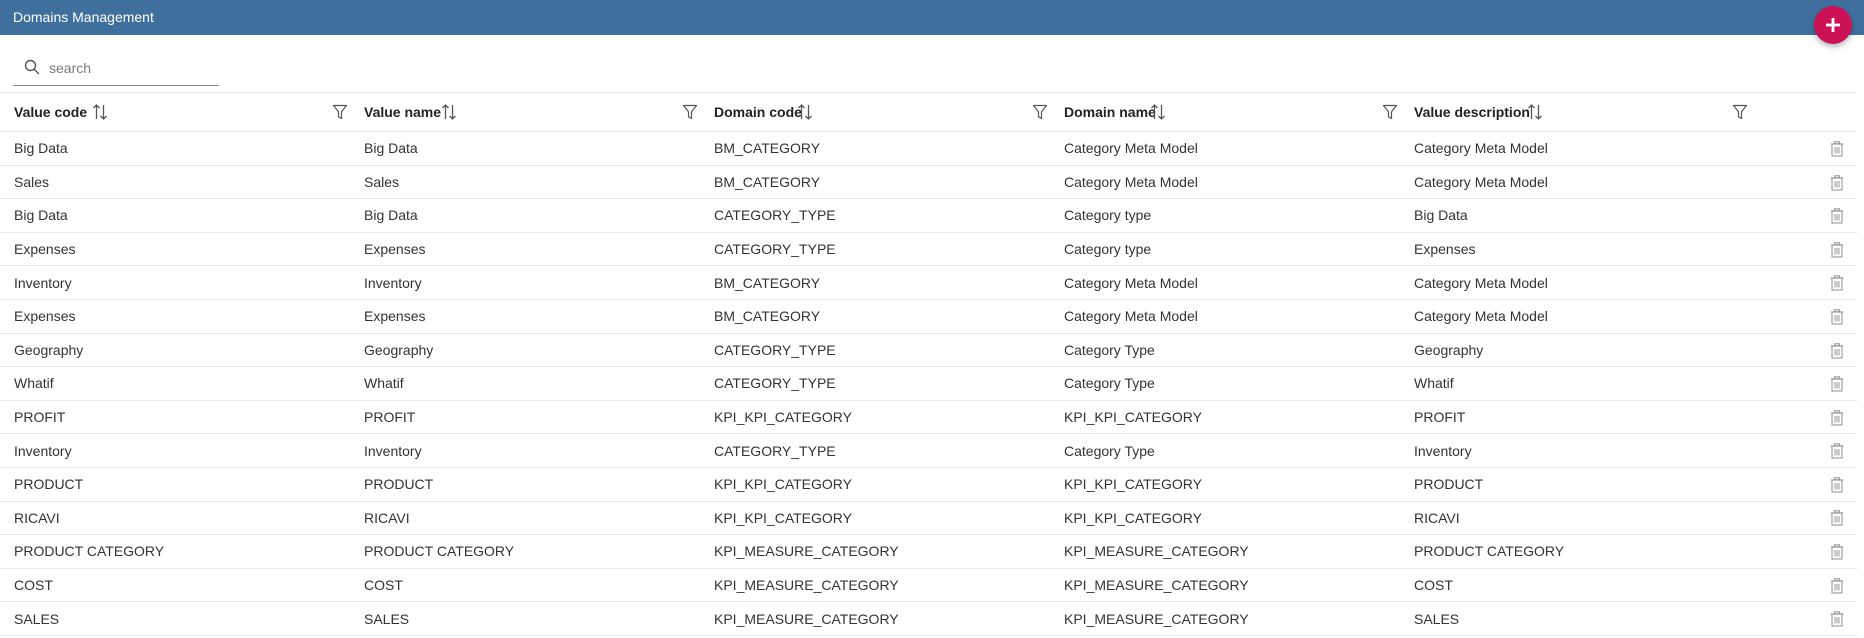 Image resolution: width=1864 pixels, height=638 pixels. I want to click on cell-value-code: Geography, so click(175, 350).